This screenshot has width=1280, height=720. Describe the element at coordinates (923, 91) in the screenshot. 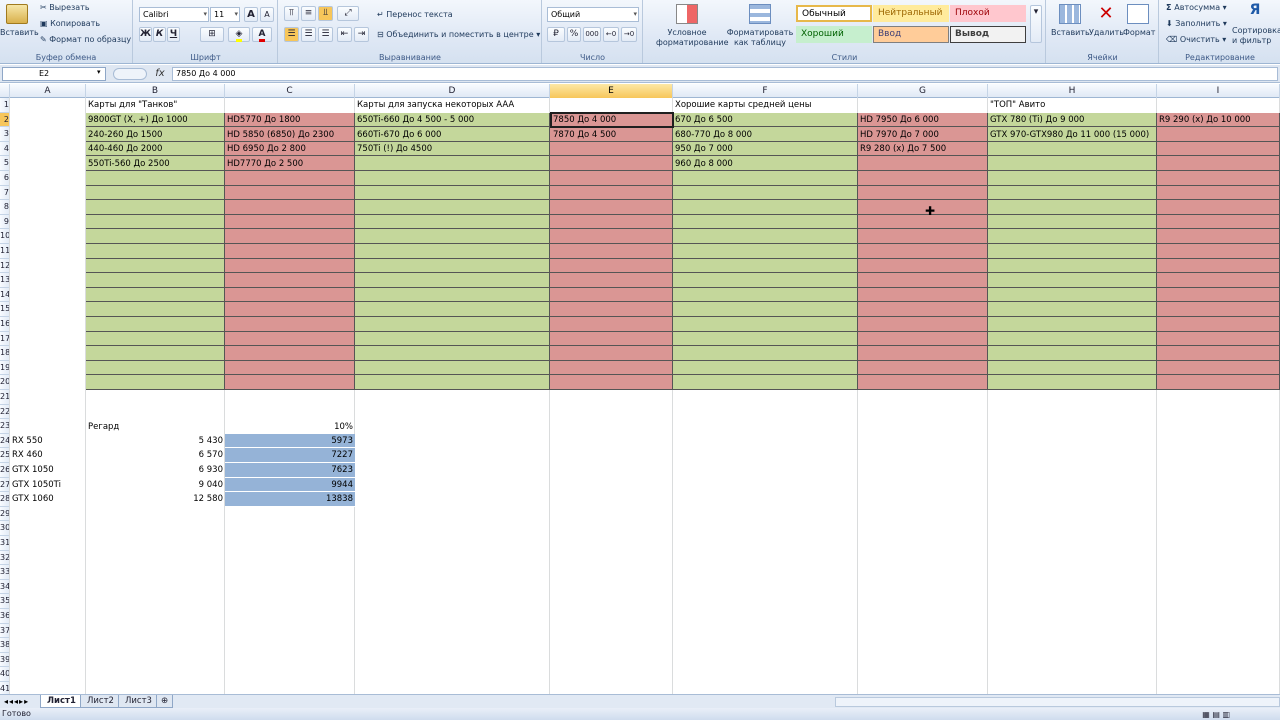

I see `column-header-g: G` at that location.